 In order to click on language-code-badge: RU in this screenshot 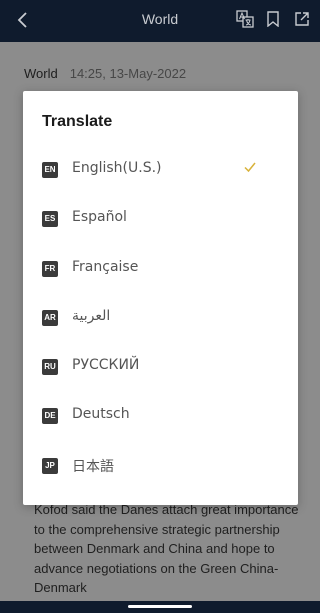, I will do `click(50, 367)`.